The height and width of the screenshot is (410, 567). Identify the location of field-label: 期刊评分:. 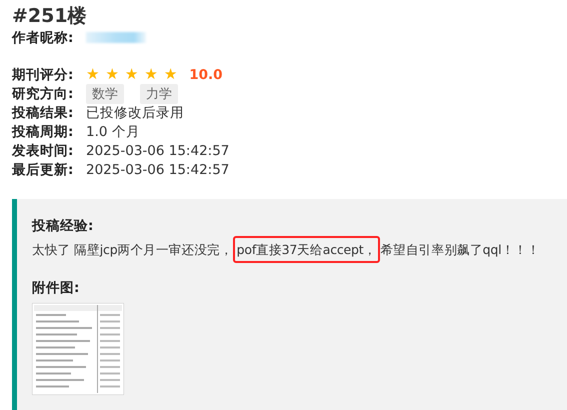
(43, 75).